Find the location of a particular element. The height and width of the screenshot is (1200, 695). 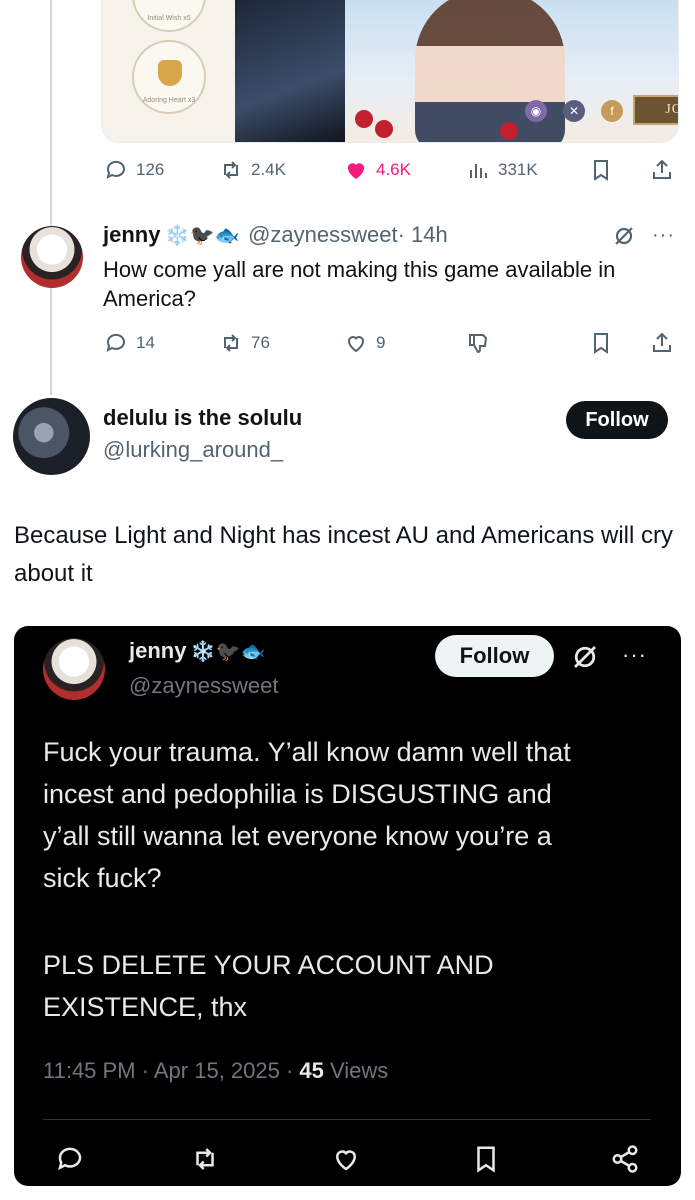

facebook-icon: f is located at coordinates (612, 111).